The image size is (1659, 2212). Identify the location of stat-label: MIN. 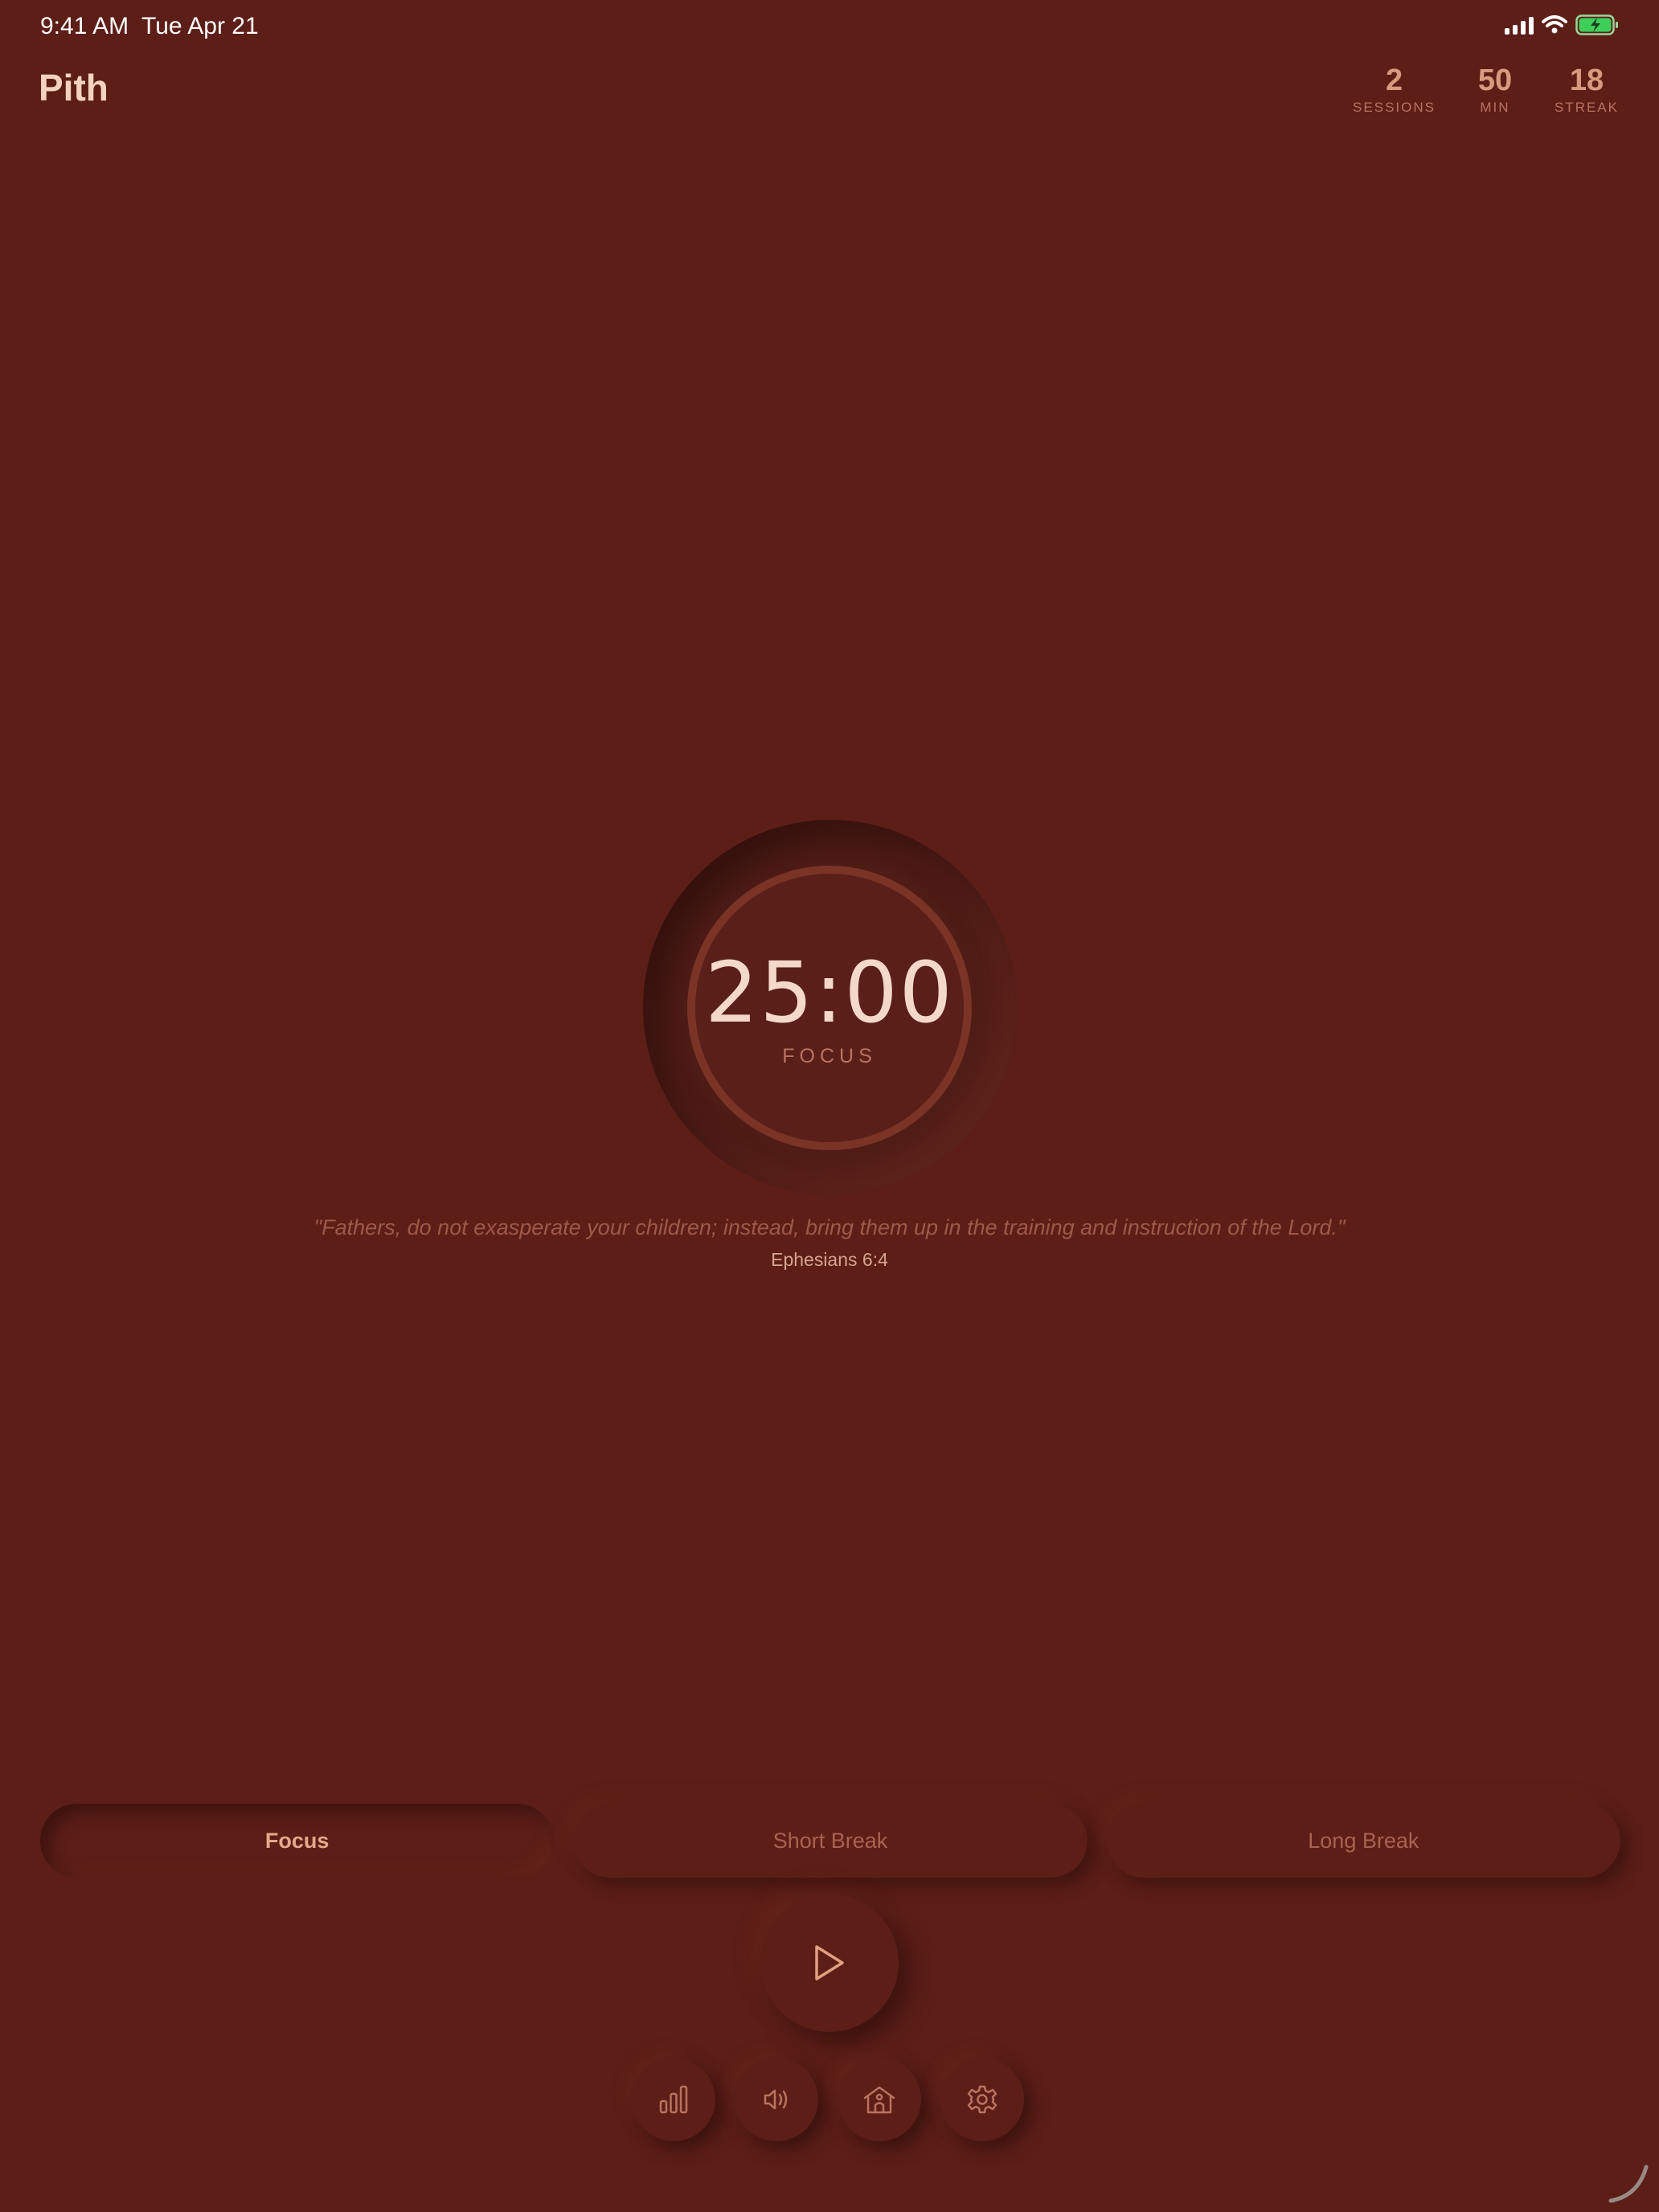
(1495, 108).